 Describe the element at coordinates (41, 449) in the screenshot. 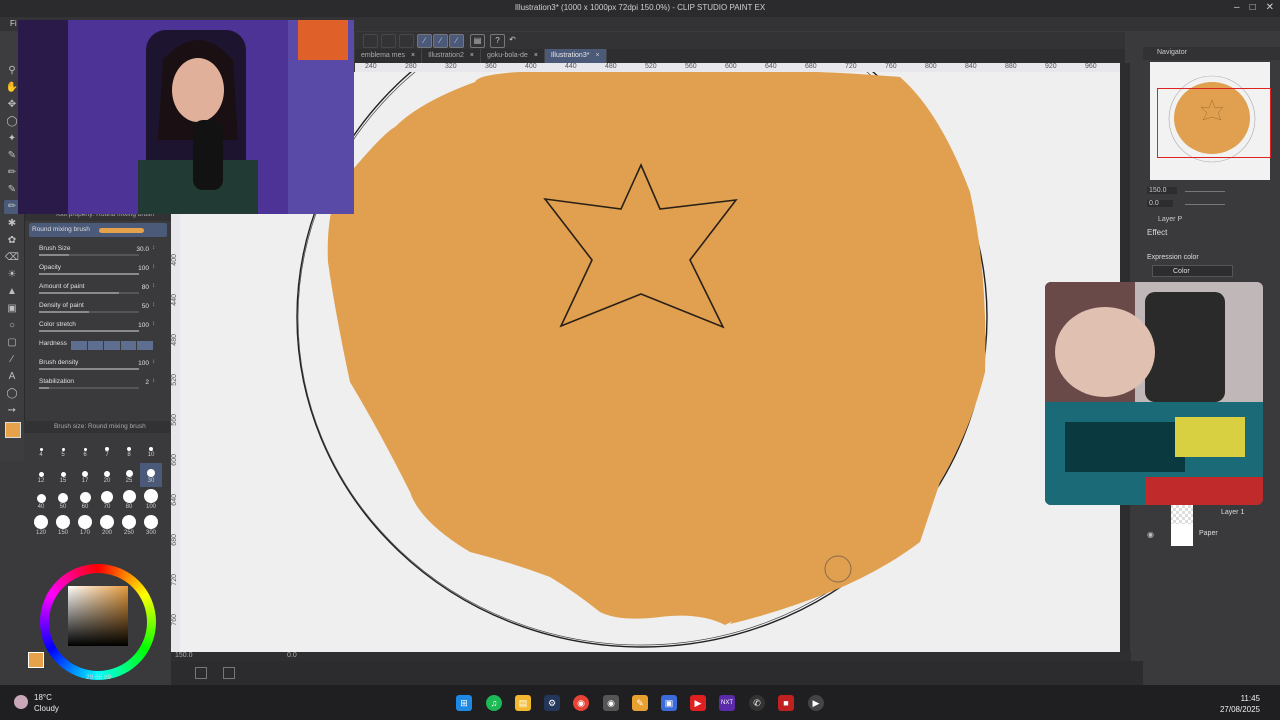

I see `brush-size-cell: 4` at that location.